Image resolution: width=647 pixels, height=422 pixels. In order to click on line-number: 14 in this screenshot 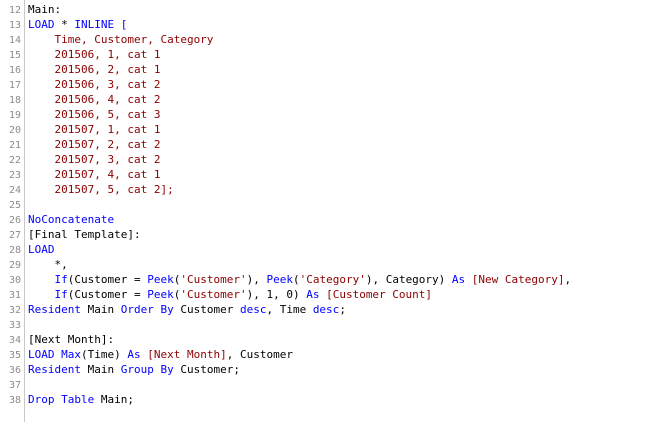, I will do `click(14, 40)`.